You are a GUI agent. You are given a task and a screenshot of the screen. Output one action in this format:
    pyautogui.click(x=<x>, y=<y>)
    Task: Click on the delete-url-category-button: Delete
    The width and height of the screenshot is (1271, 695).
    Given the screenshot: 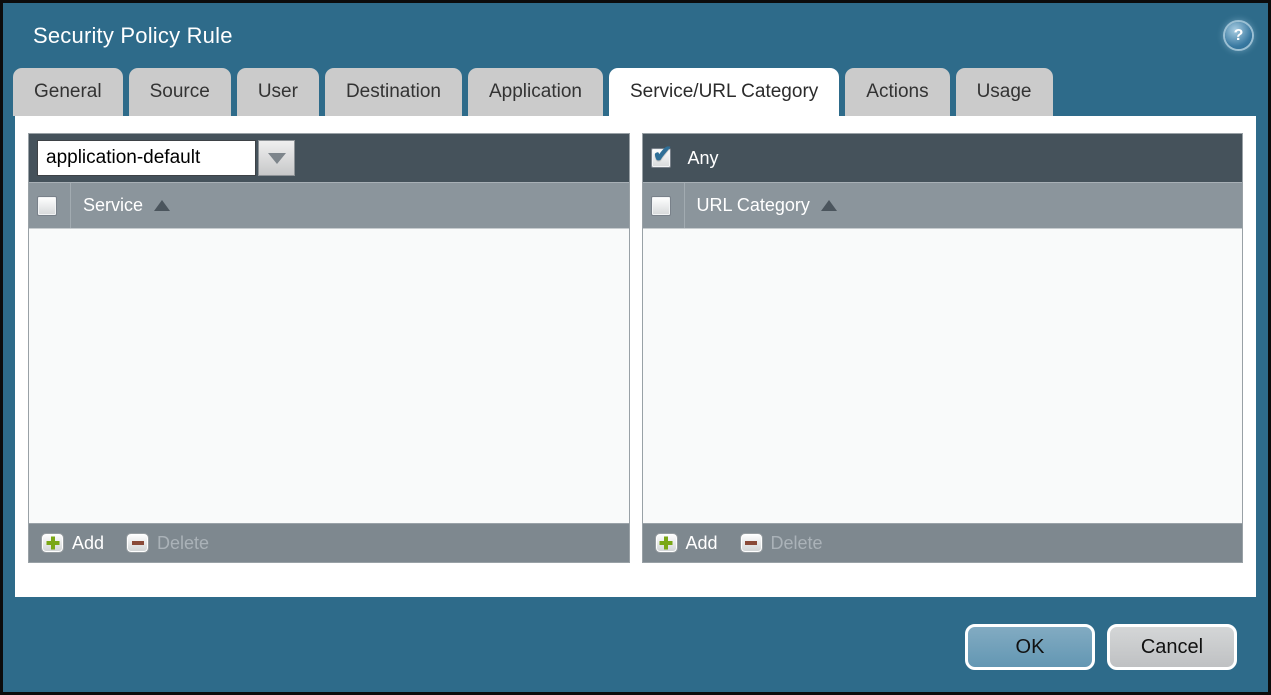 What is the action you would take?
    pyautogui.click(x=781, y=543)
    